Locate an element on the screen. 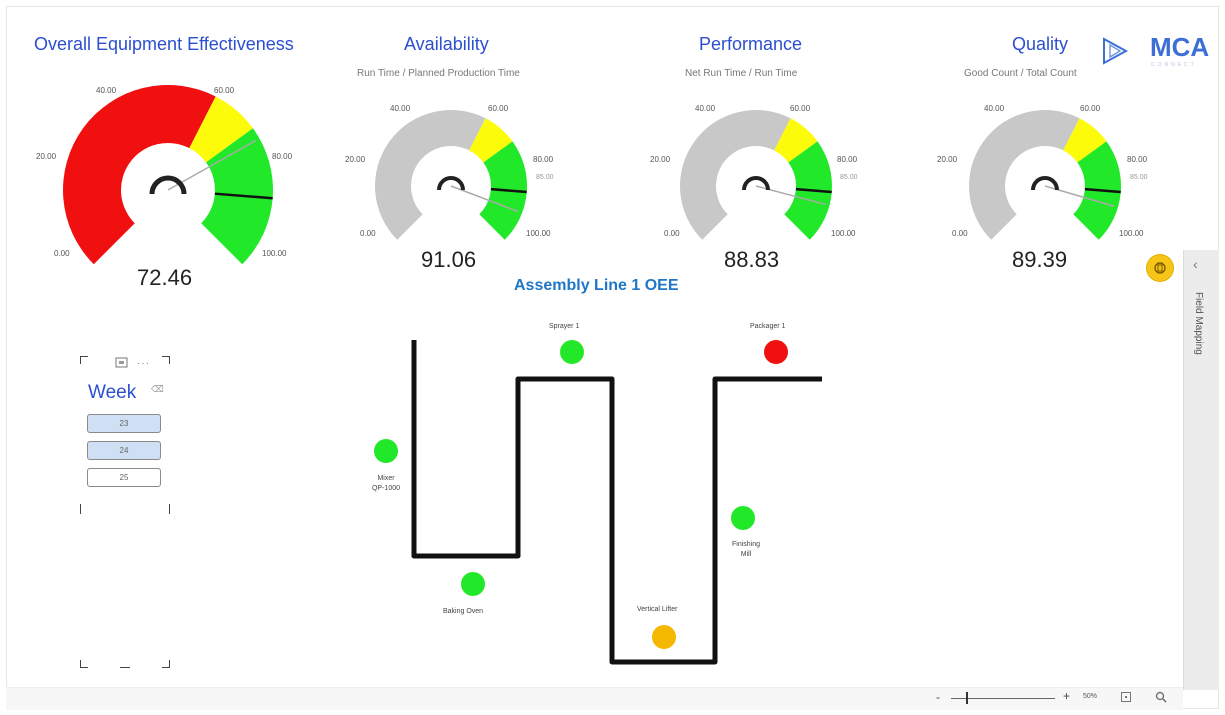 The width and height of the screenshot is (1225, 715). week-item-24: 24 is located at coordinates (124, 450).